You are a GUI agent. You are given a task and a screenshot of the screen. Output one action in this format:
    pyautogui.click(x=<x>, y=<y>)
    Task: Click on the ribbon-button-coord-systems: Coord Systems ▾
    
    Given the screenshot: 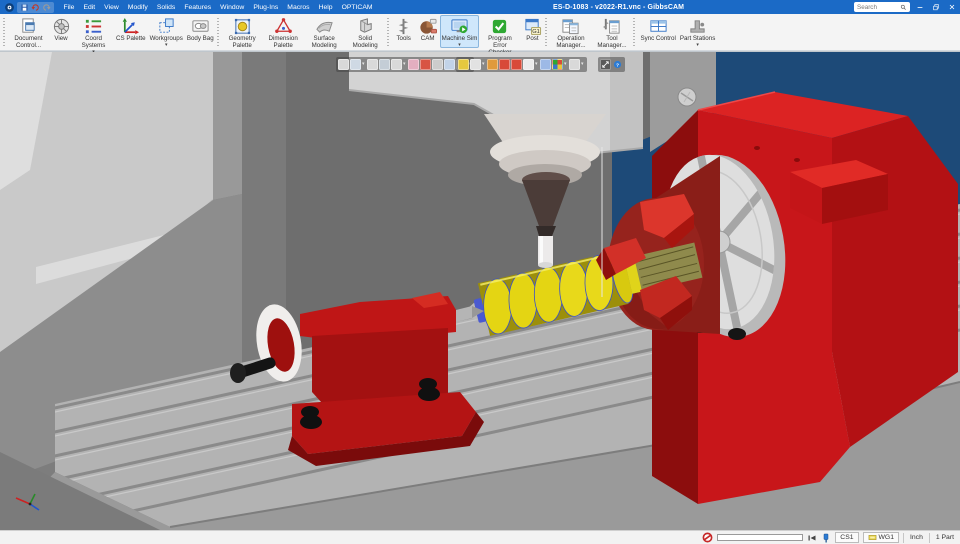 What is the action you would take?
    pyautogui.click(x=93, y=35)
    